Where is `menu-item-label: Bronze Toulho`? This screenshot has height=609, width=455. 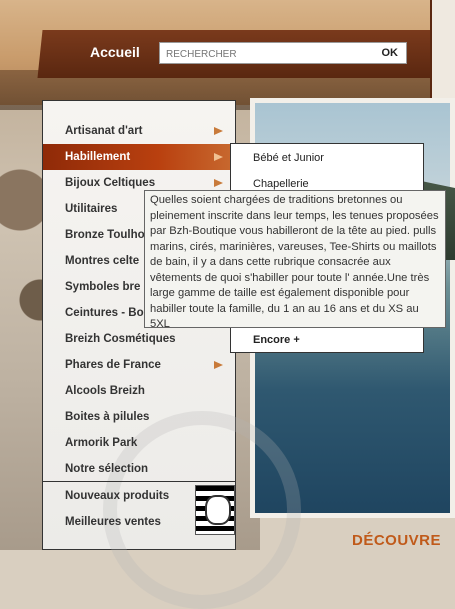 menu-item-label: Bronze Toulho is located at coordinates (105, 235).